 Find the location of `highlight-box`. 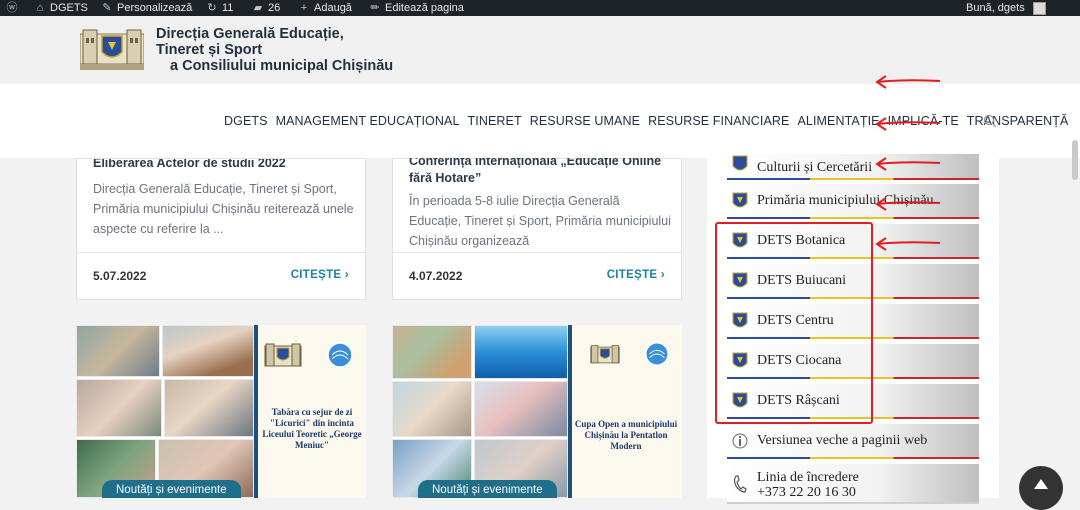

highlight-box is located at coordinates (794, 323).